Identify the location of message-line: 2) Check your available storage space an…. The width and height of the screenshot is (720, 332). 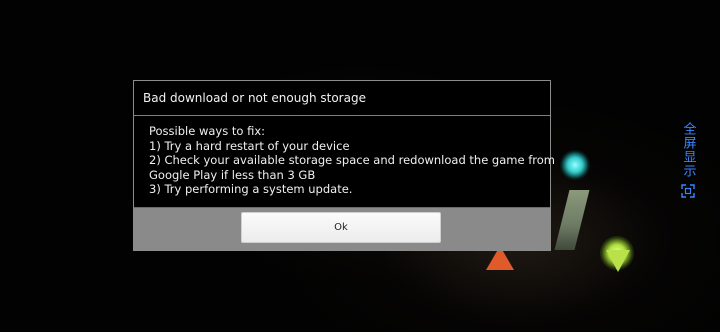
(352, 160).